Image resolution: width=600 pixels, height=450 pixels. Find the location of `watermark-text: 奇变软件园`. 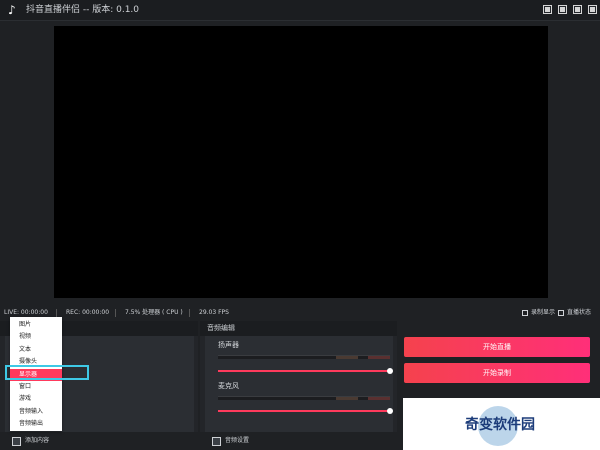

watermark-text: 奇变软件园 is located at coordinates (500, 425).